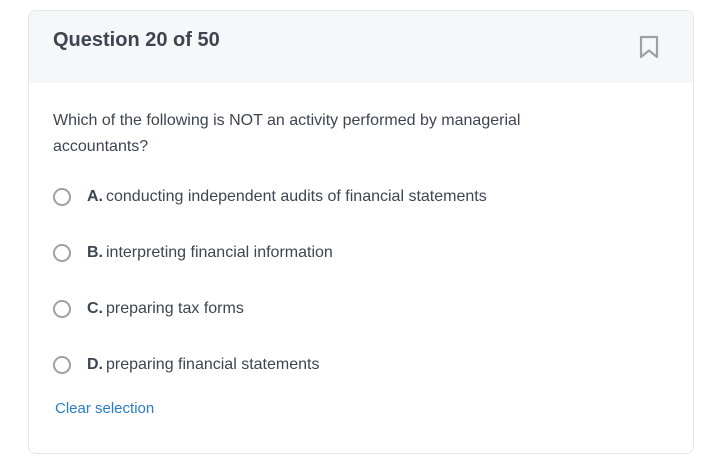  Describe the element at coordinates (95, 364) in the screenshot. I see `option-letter: D.` at that location.